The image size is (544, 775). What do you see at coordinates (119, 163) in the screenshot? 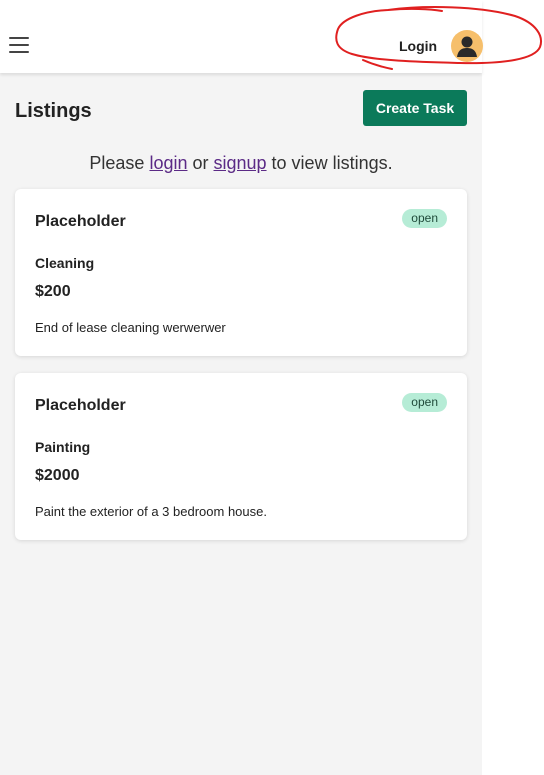
I see `prompt-text-before: Please` at bounding box center [119, 163].